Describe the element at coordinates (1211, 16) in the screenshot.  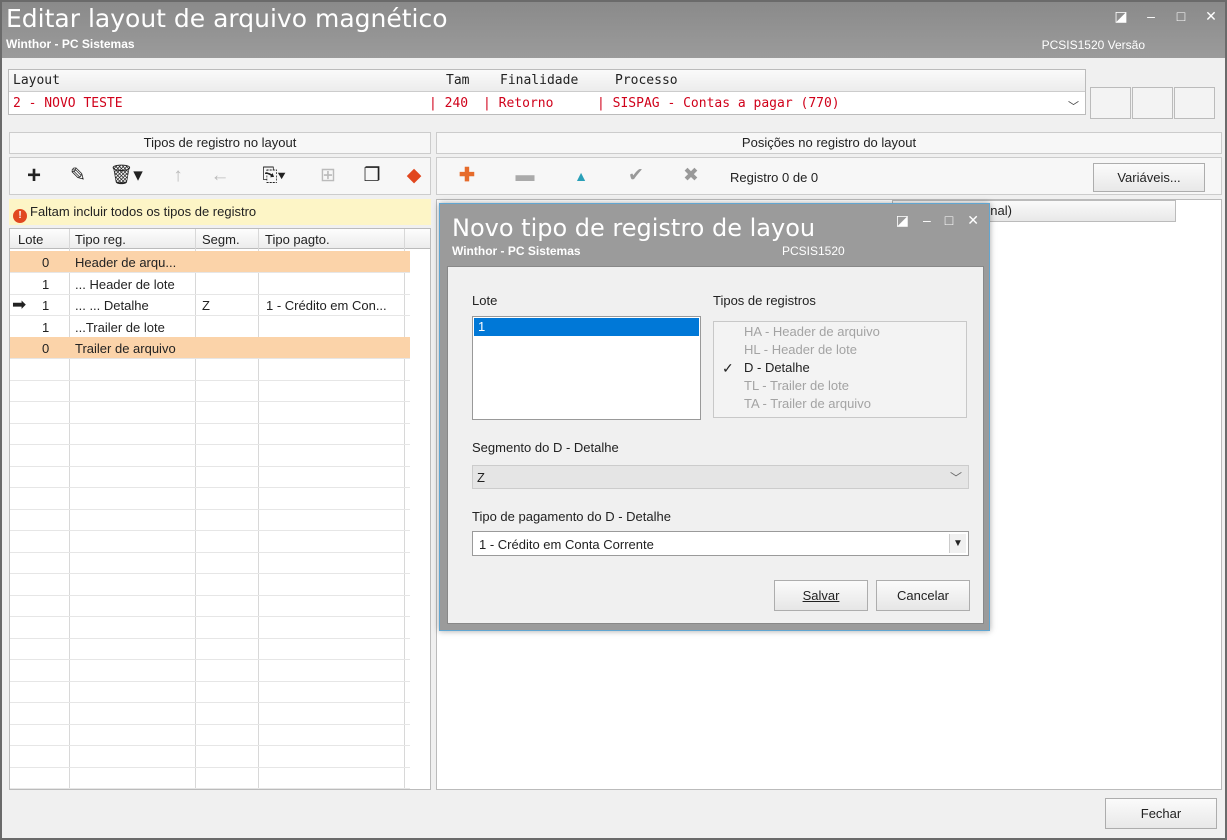
I see `close-icon: ✕` at that location.